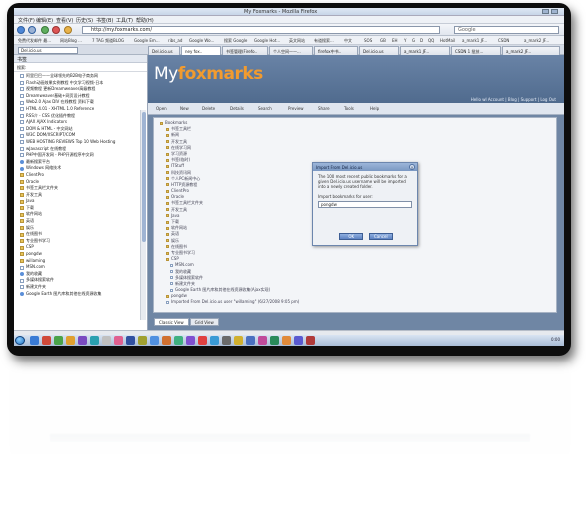 Image resolution: width=586 pixels, height=518 pixels. Describe the element at coordinates (413, 40) in the screenshot. I see `bookmark-item: G` at that location.